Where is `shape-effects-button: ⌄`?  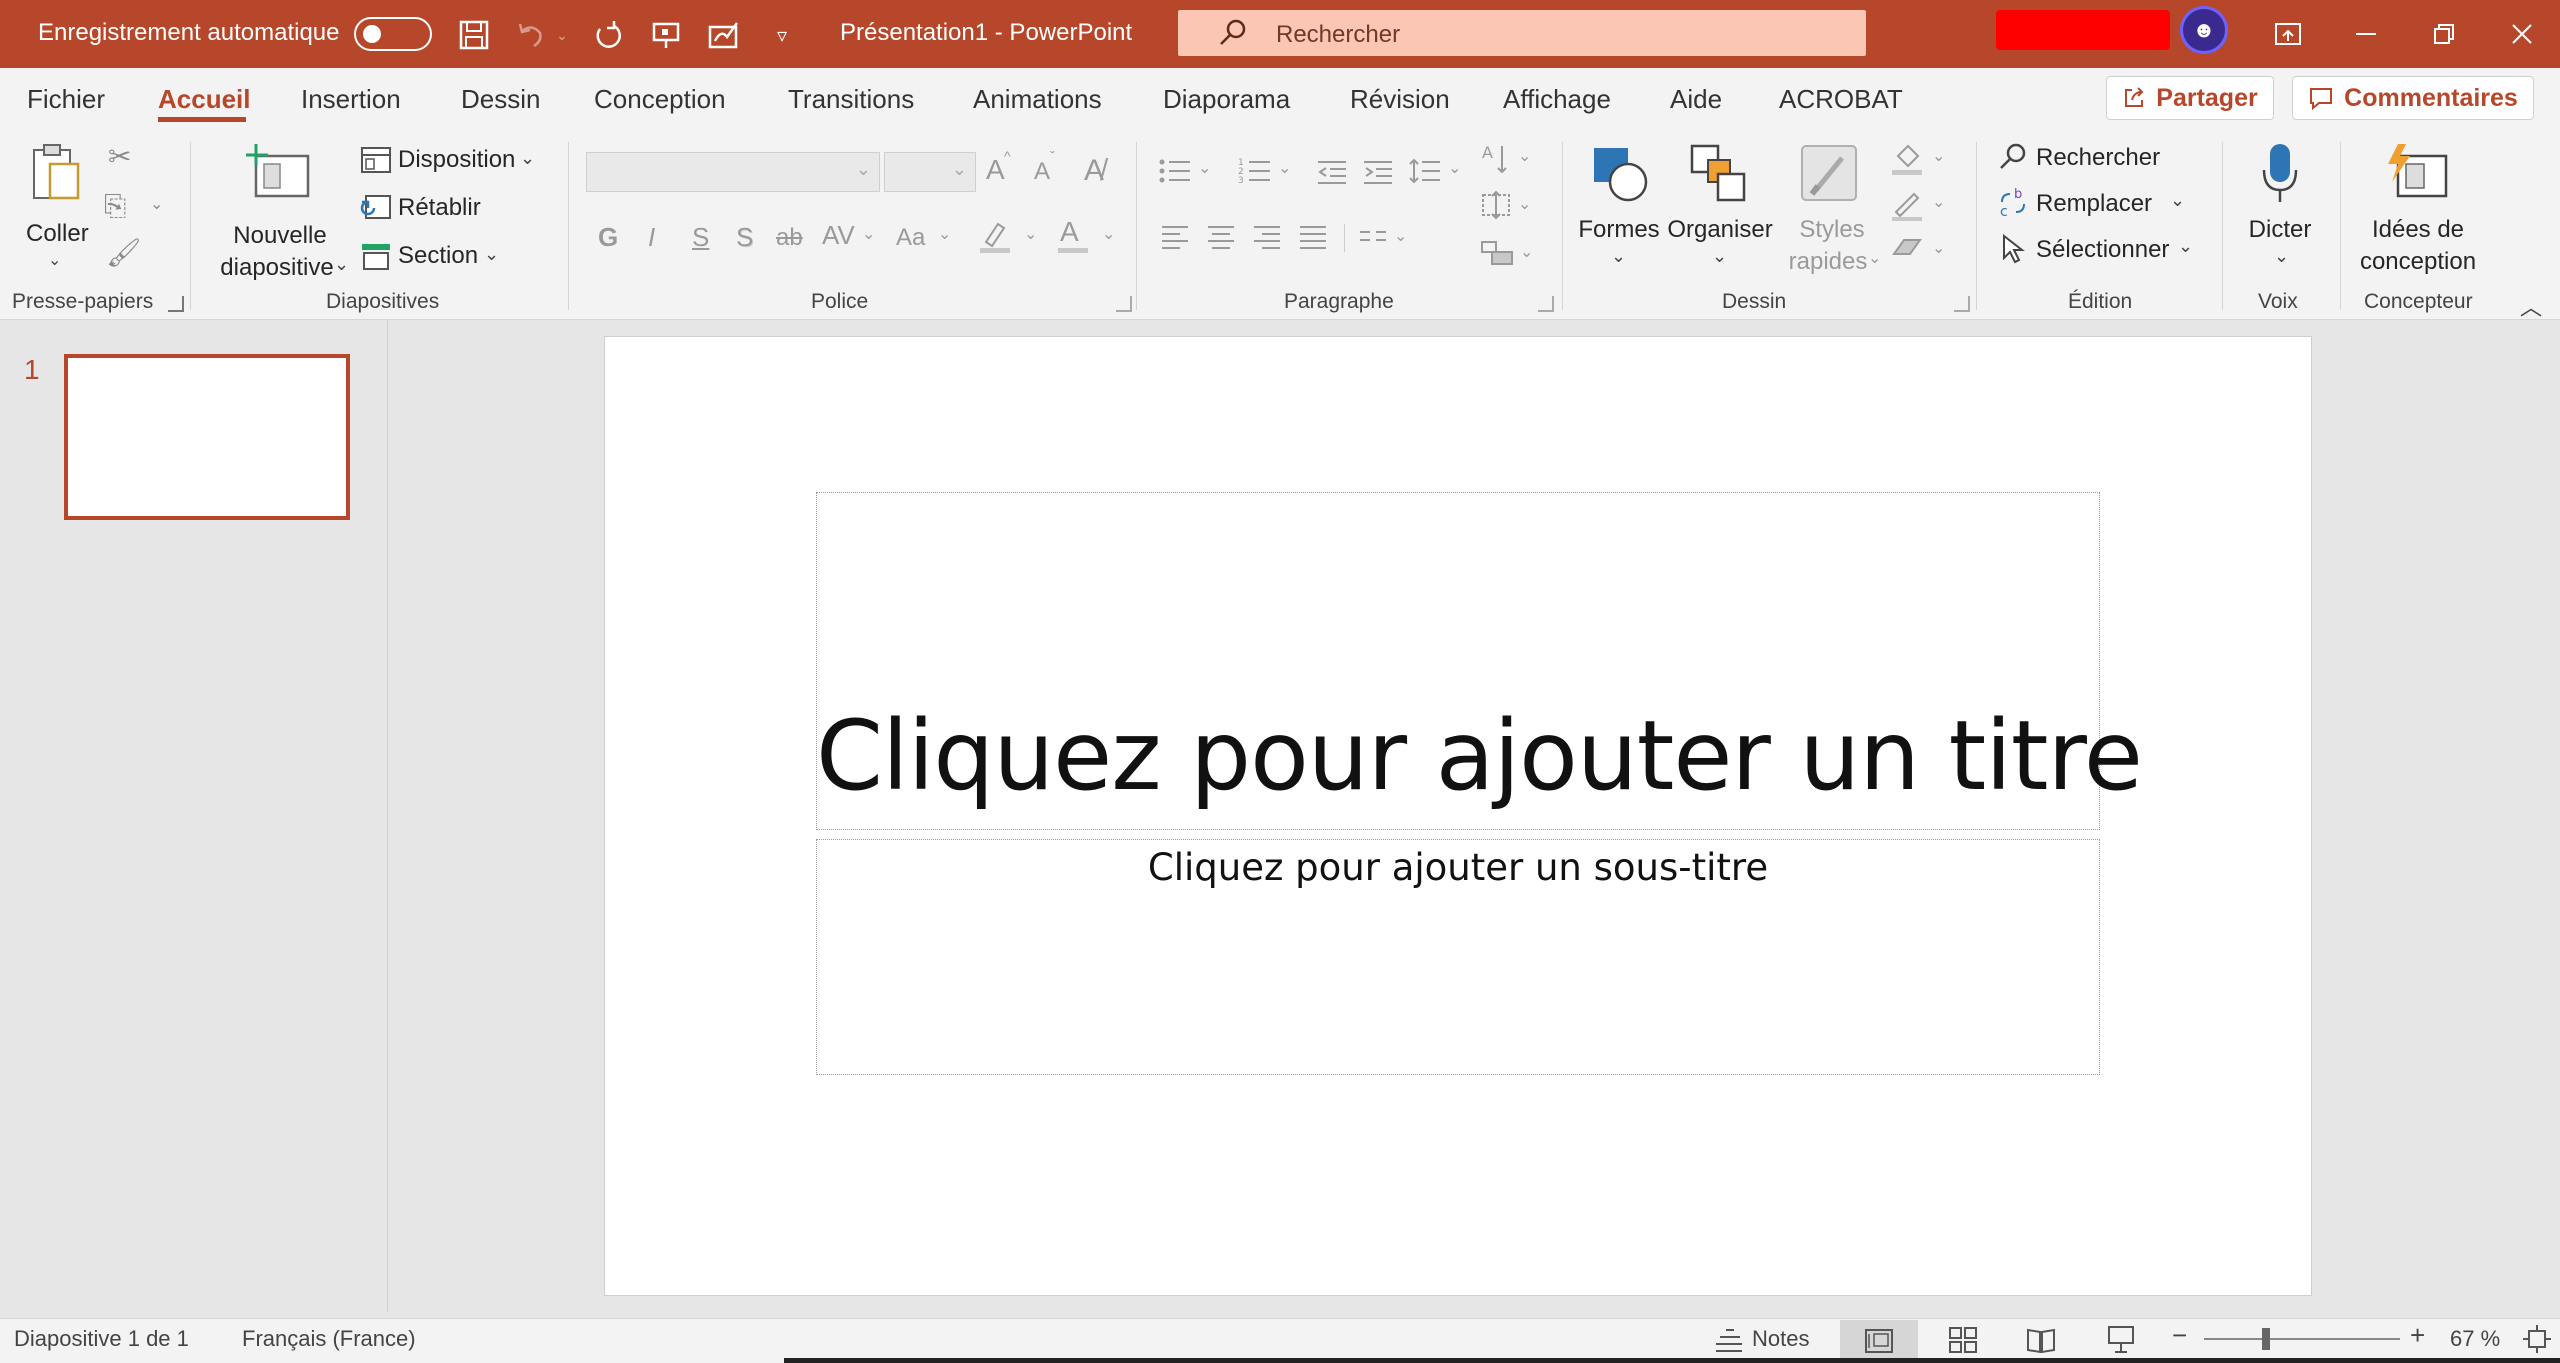
shape-effects-button: ⌄ is located at coordinates (1922, 252).